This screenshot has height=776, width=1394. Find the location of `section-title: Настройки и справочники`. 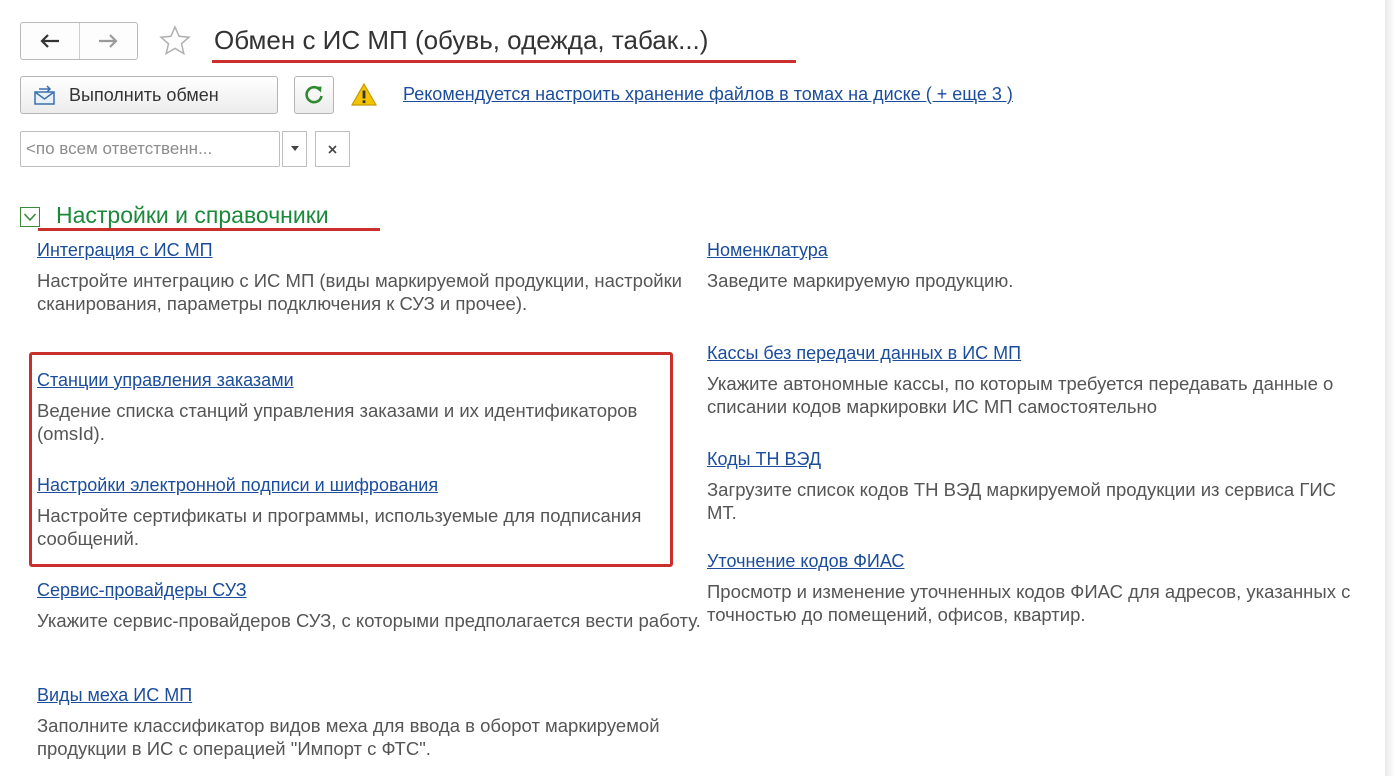

section-title: Настройки и справочники is located at coordinates (192, 215).